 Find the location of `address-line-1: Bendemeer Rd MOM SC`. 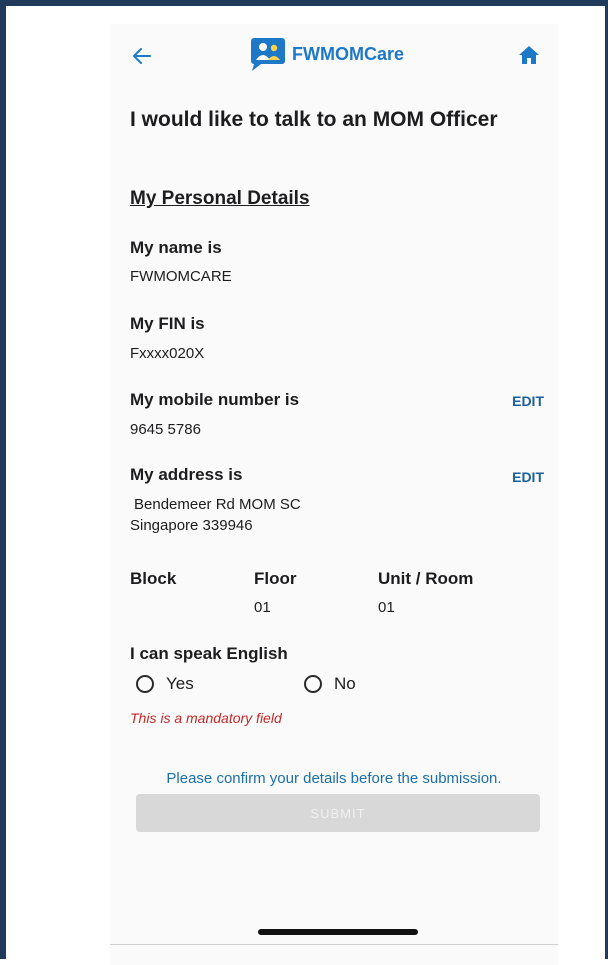

address-line-1: Bendemeer Rd MOM SC is located at coordinates (217, 504).